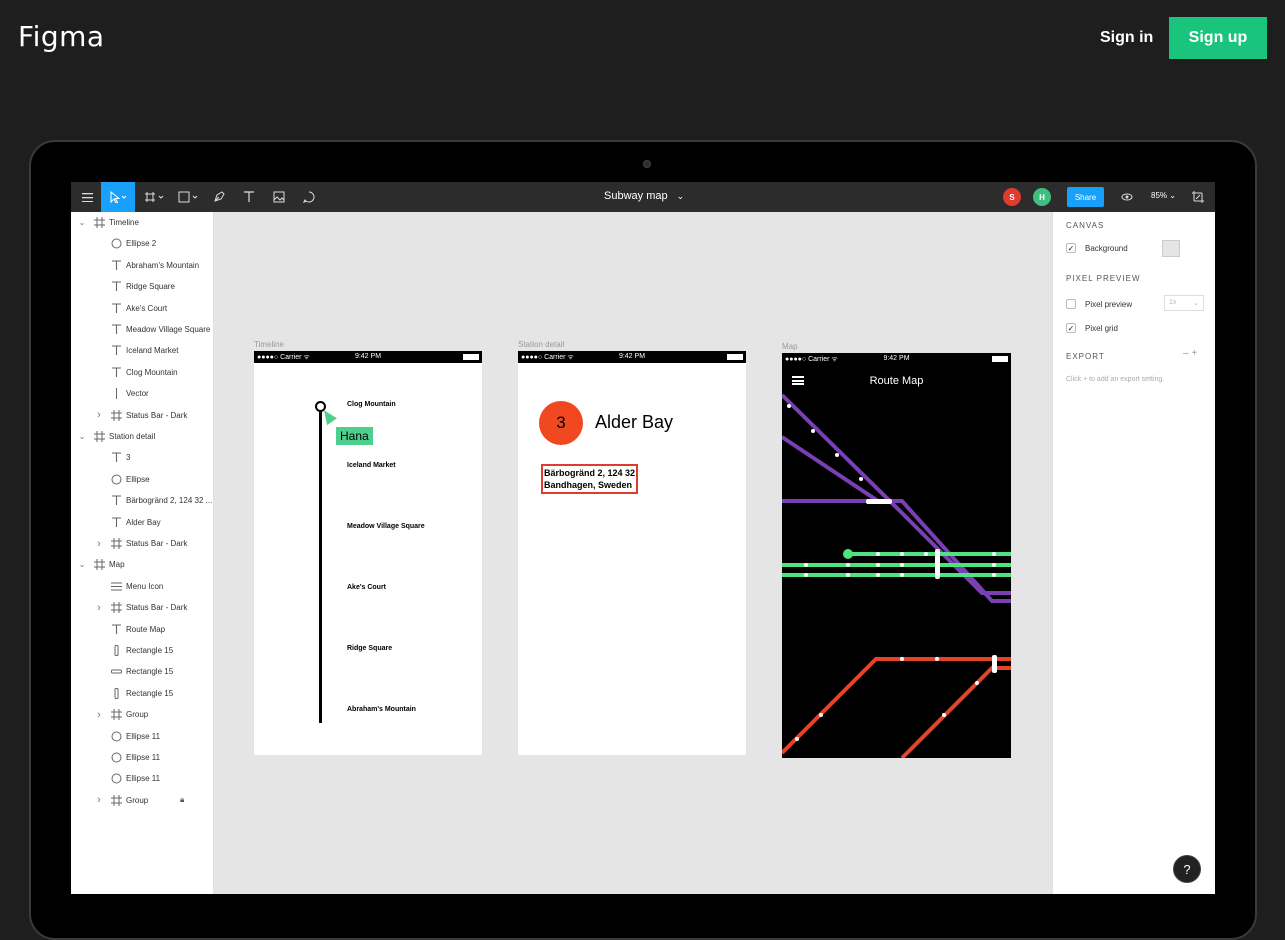 This screenshot has width=1285, height=940. Describe the element at coordinates (61, 36) in the screenshot. I see `figma-logo: Figma` at that location.